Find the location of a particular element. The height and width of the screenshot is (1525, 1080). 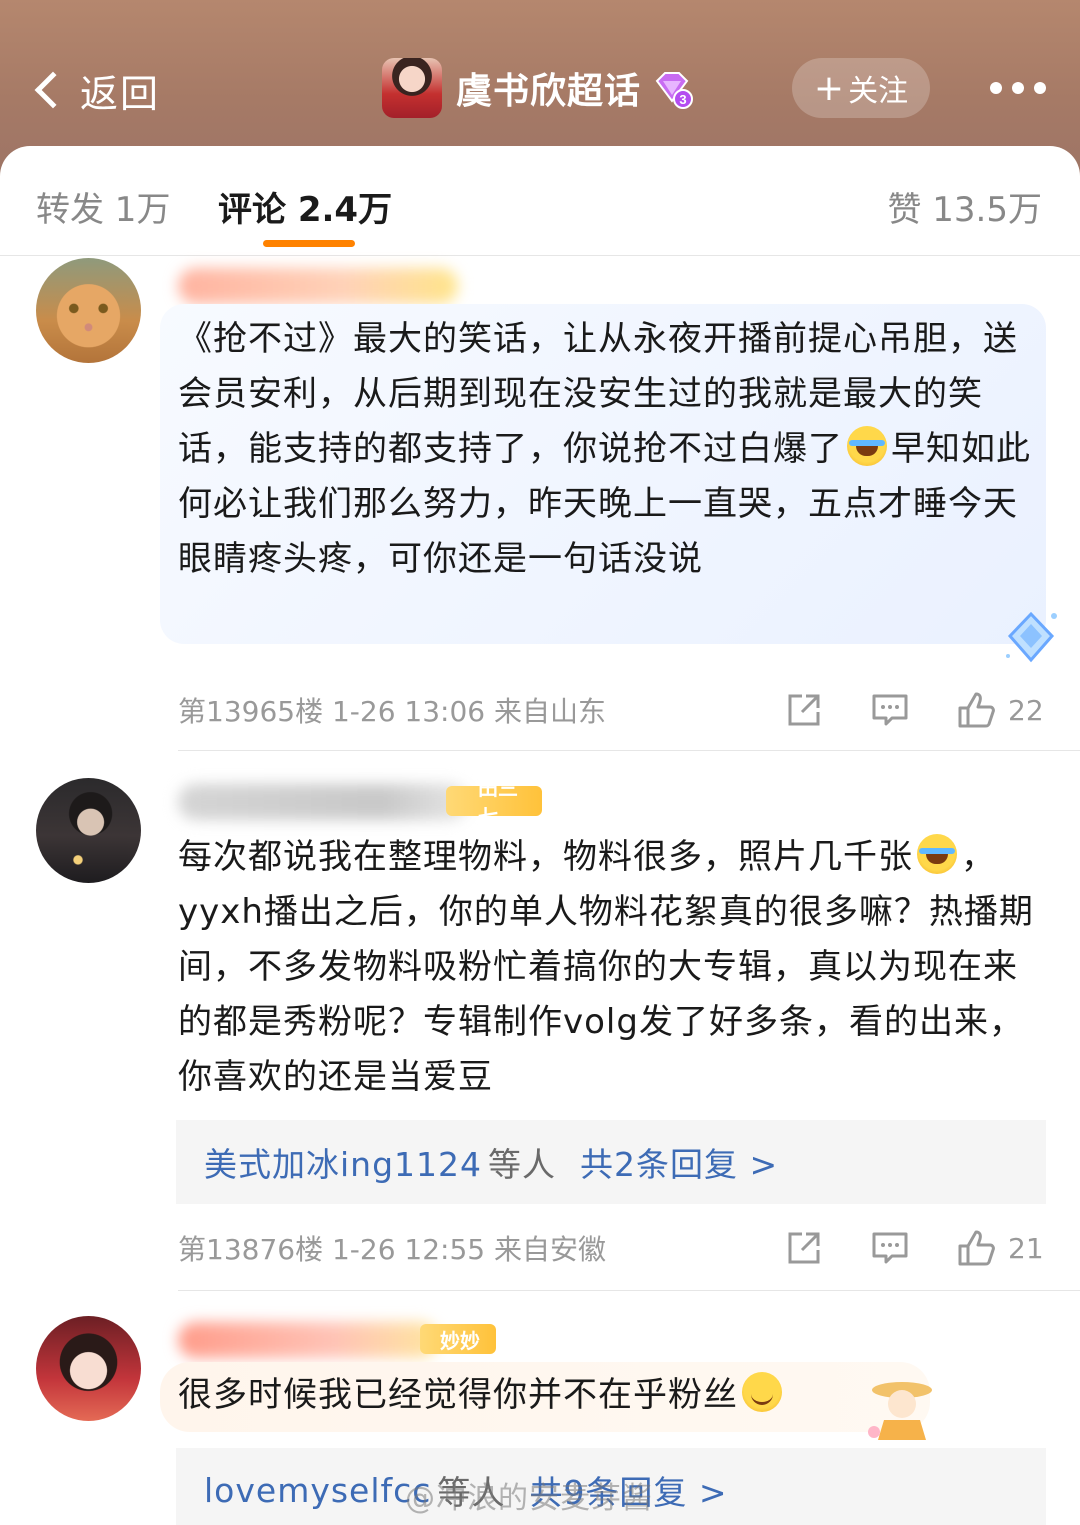

like-count: 22 is located at coordinates (1026, 710).